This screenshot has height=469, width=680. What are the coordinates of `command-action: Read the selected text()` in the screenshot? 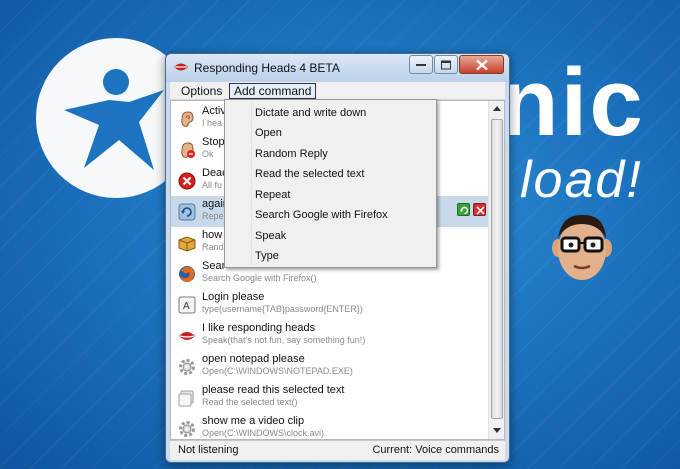 It's located at (250, 402).